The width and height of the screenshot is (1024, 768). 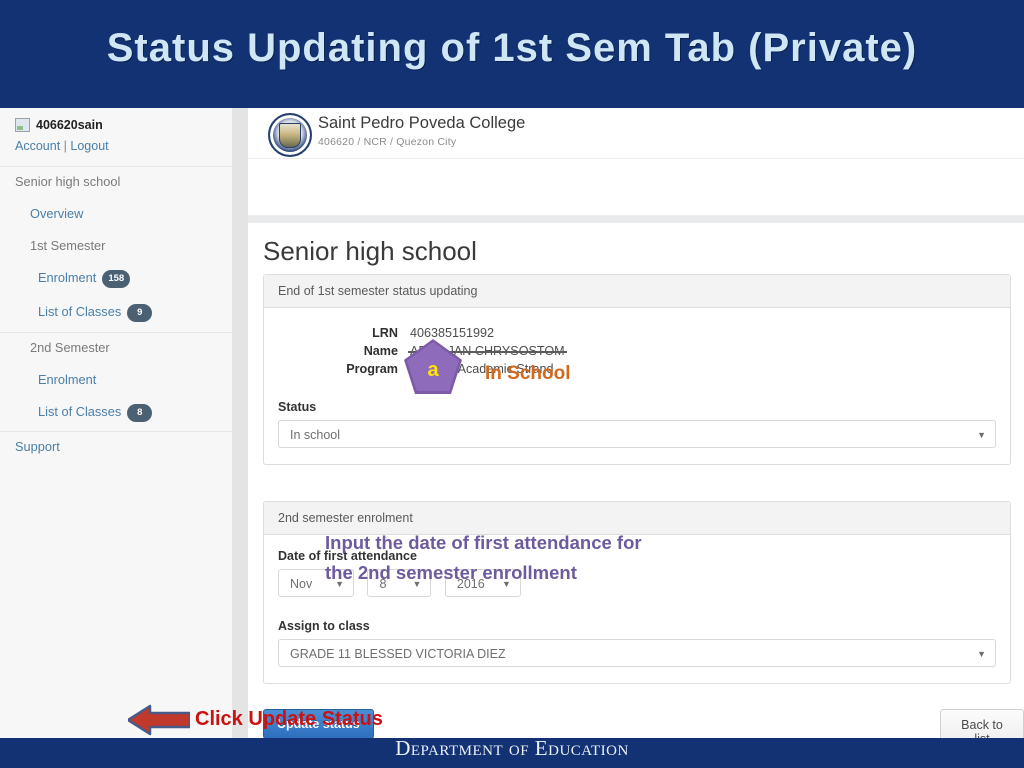 What do you see at coordinates (159, 720) in the screenshot?
I see `left-arrow-icon` at bounding box center [159, 720].